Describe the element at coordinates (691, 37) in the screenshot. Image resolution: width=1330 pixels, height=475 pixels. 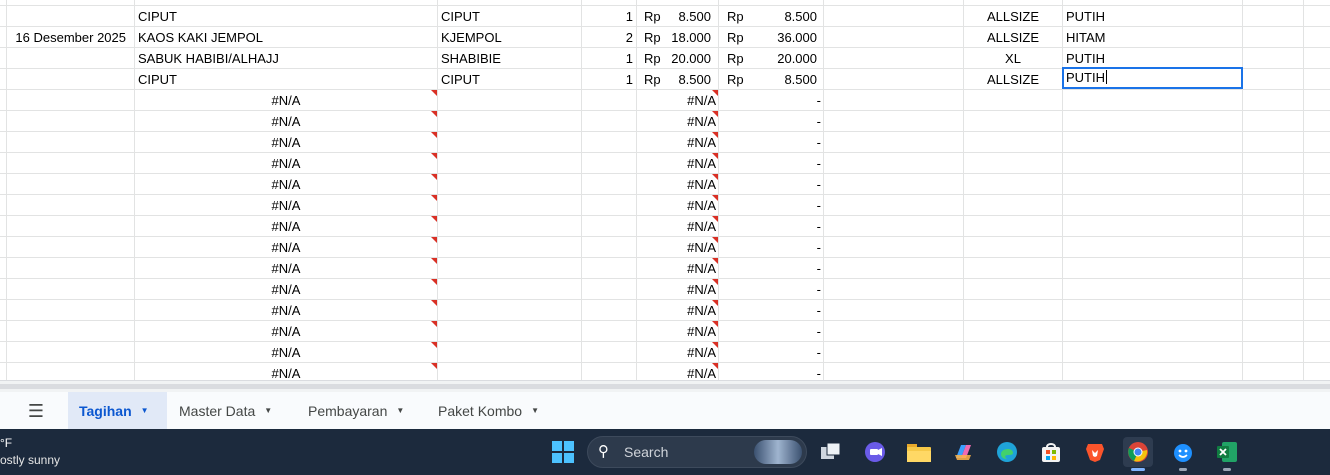
I see `unit-price: 18.000` at that location.